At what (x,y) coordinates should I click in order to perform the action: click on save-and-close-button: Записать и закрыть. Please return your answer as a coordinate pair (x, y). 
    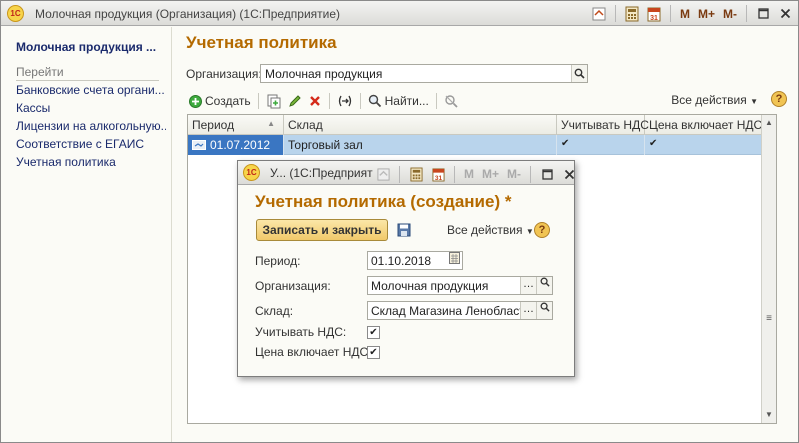
    Looking at the image, I should click on (322, 230).